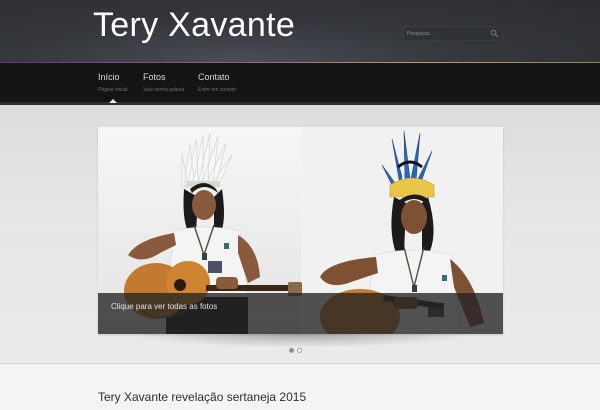 The width and height of the screenshot is (600, 410). I want to click on nav-subtitle: Entre em contato, so click(217, 90).